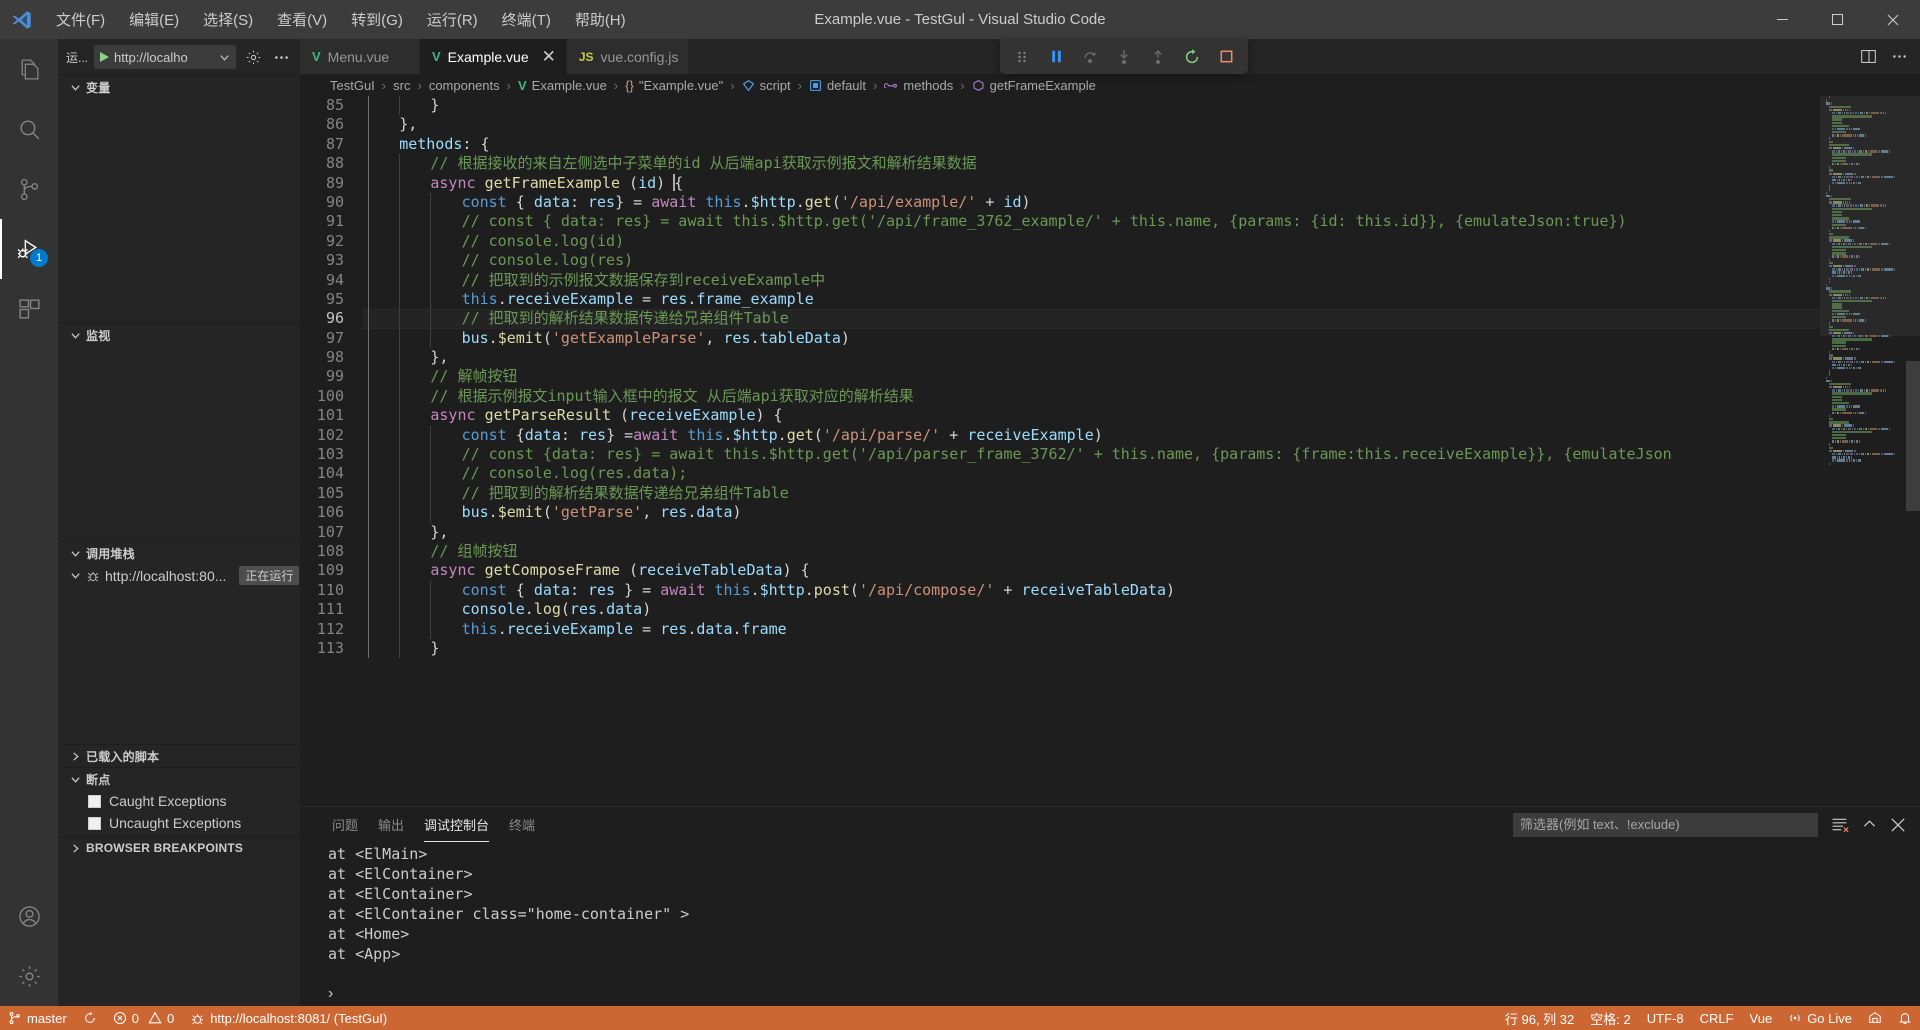 This screenshot has height=1030, width=1920. Describe the element at coordinates (288, 1018) in the screenshot. I see `status-debug-target: http://localhost:8081/ (TestGuI)` at that location.